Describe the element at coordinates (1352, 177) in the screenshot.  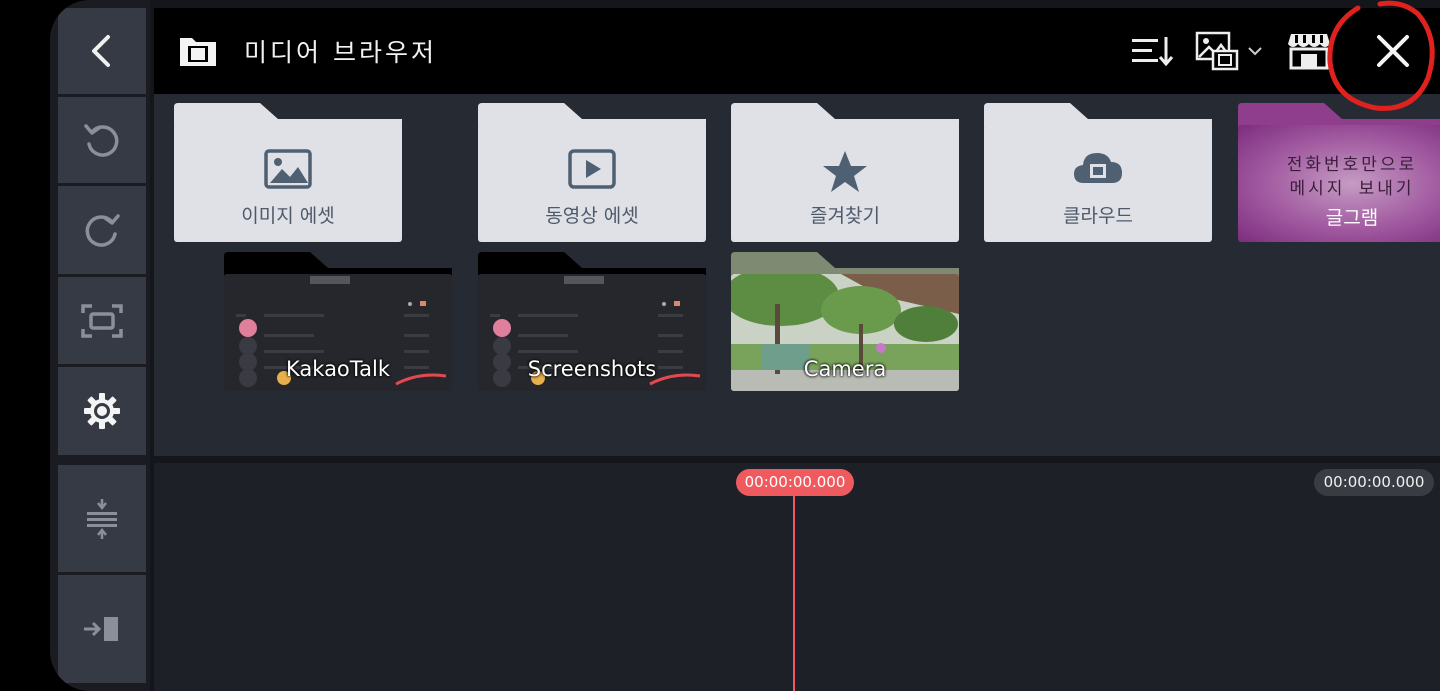
I see `folder-poster-text: 전화번호만으로 메시지 보내기` at that location.